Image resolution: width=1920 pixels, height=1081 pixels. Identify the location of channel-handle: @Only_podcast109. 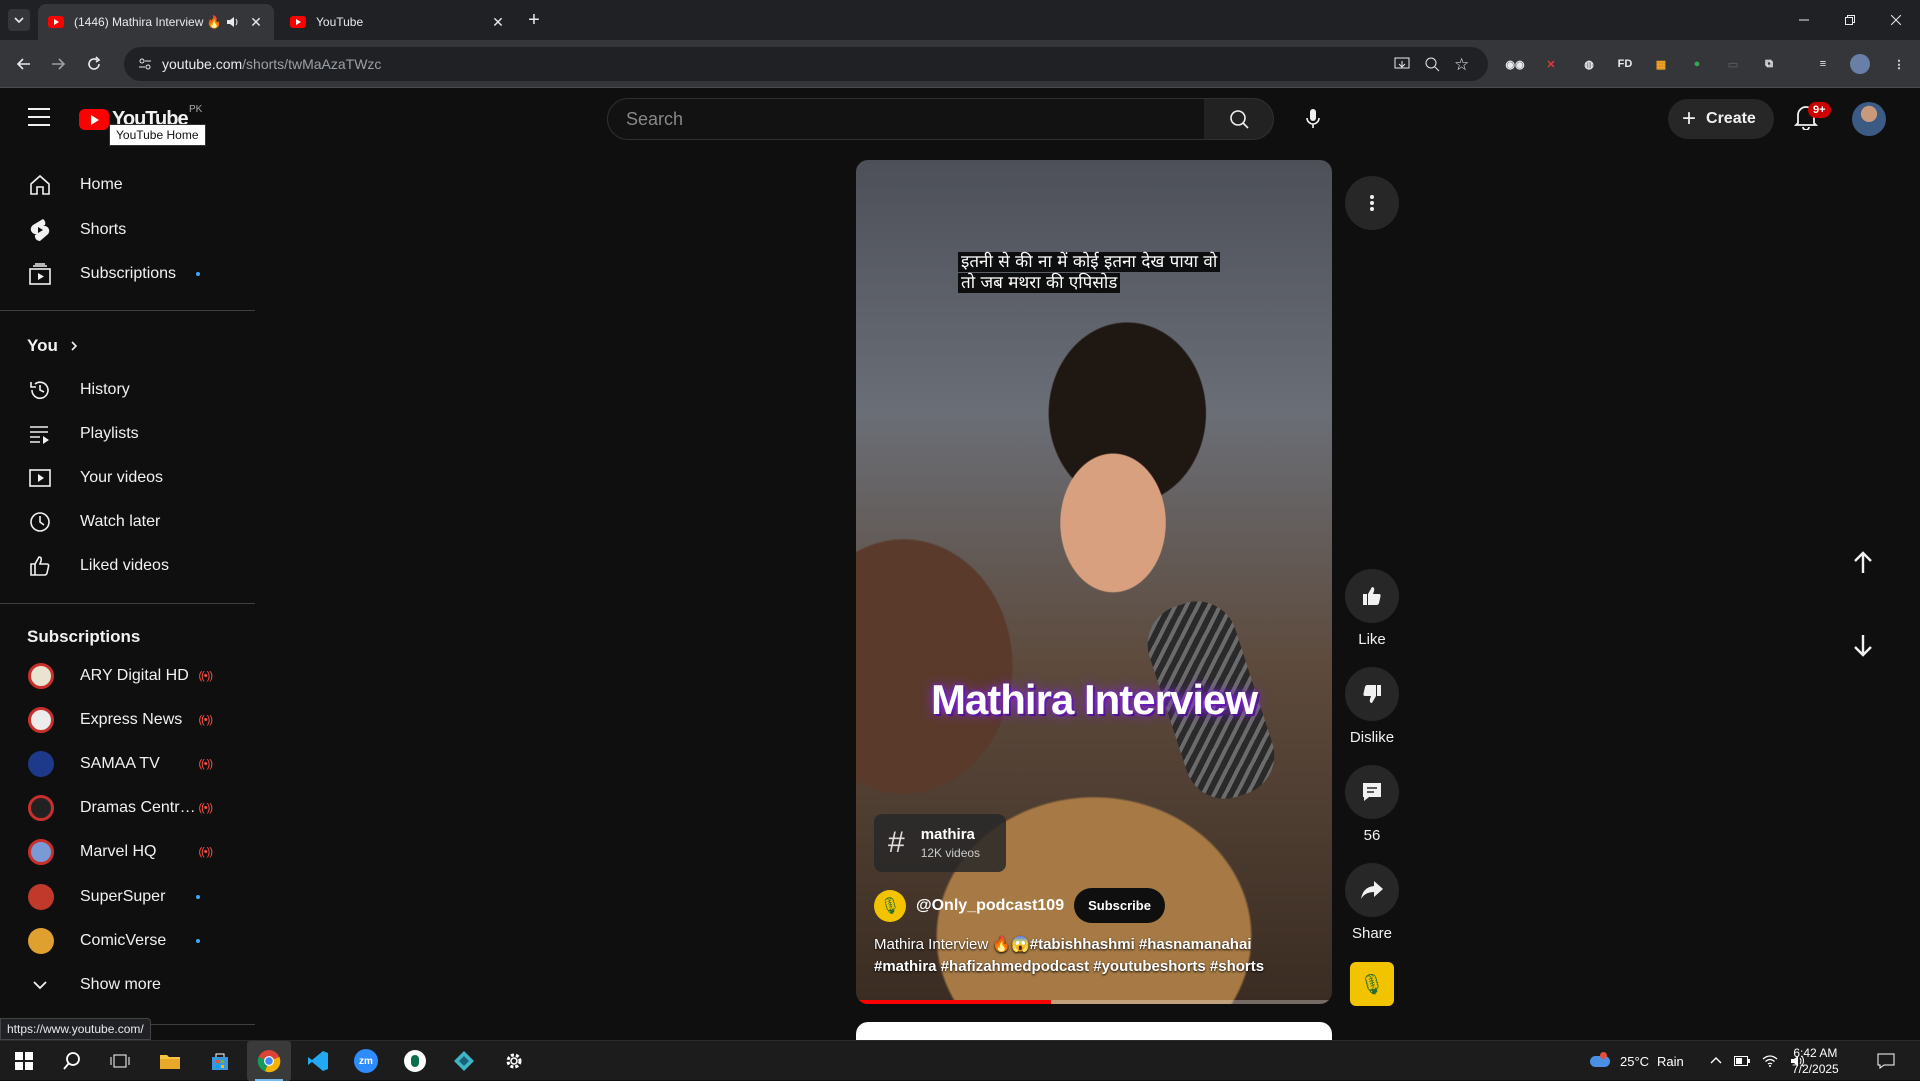
(990, 906).